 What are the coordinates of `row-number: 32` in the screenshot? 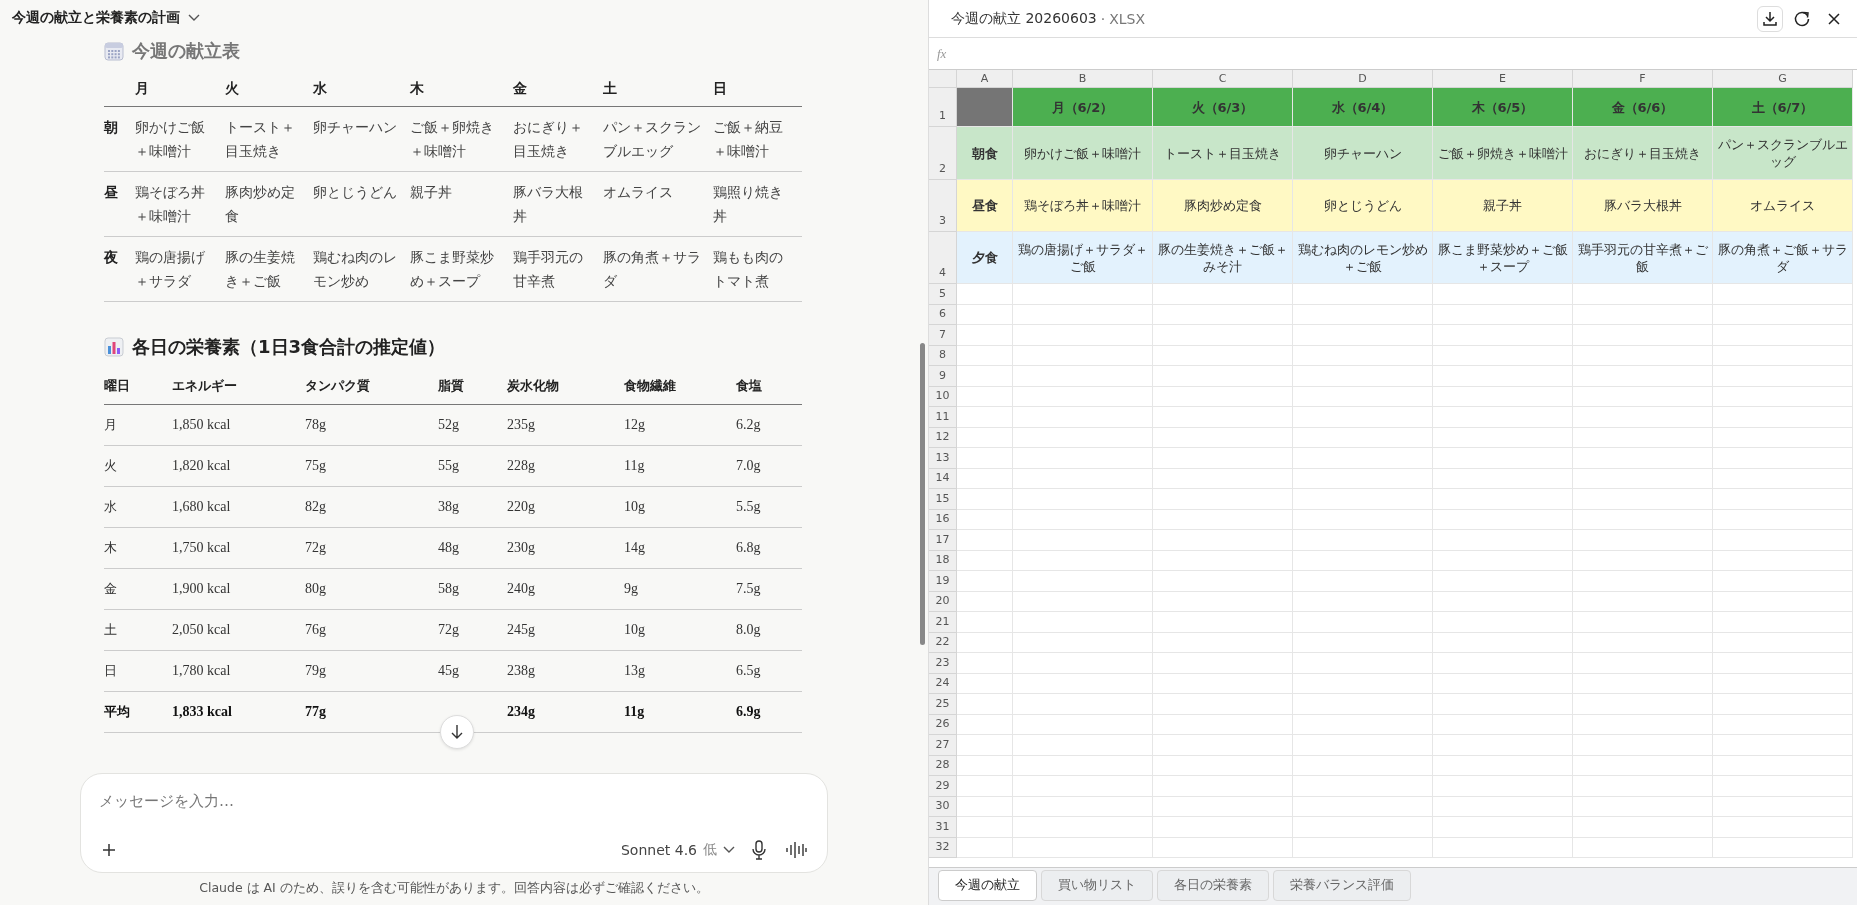 It's located at (943, 847).